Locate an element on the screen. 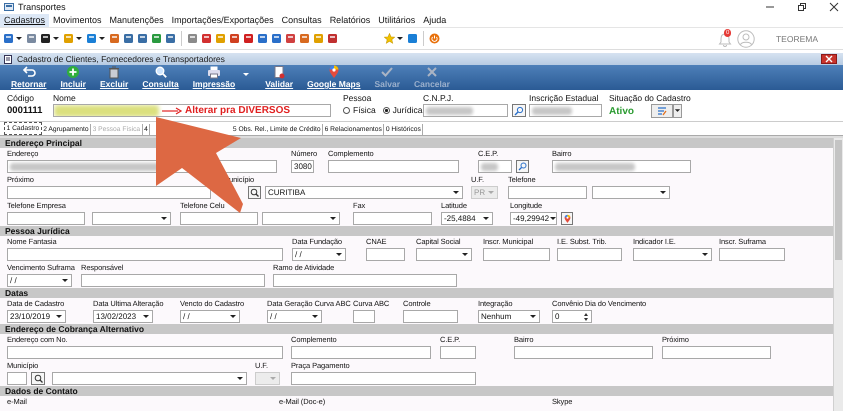  dropdown-button is located at coordinates (677, 111).